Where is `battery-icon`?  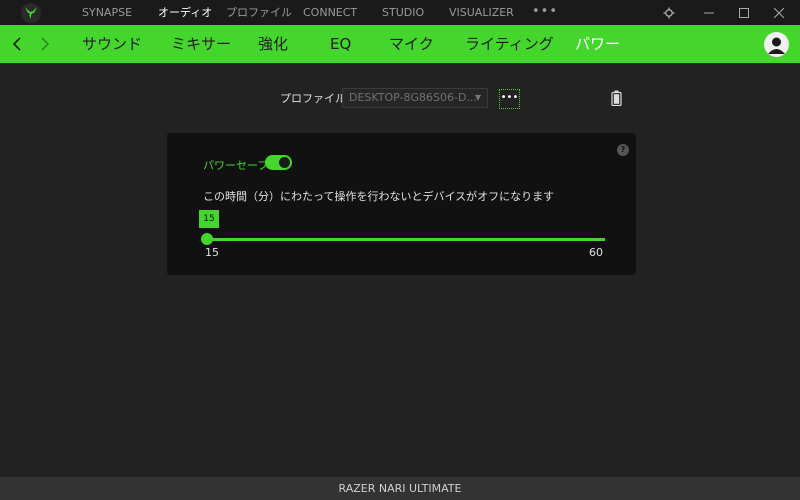 battery-icon is located at coordinates (616, 98).